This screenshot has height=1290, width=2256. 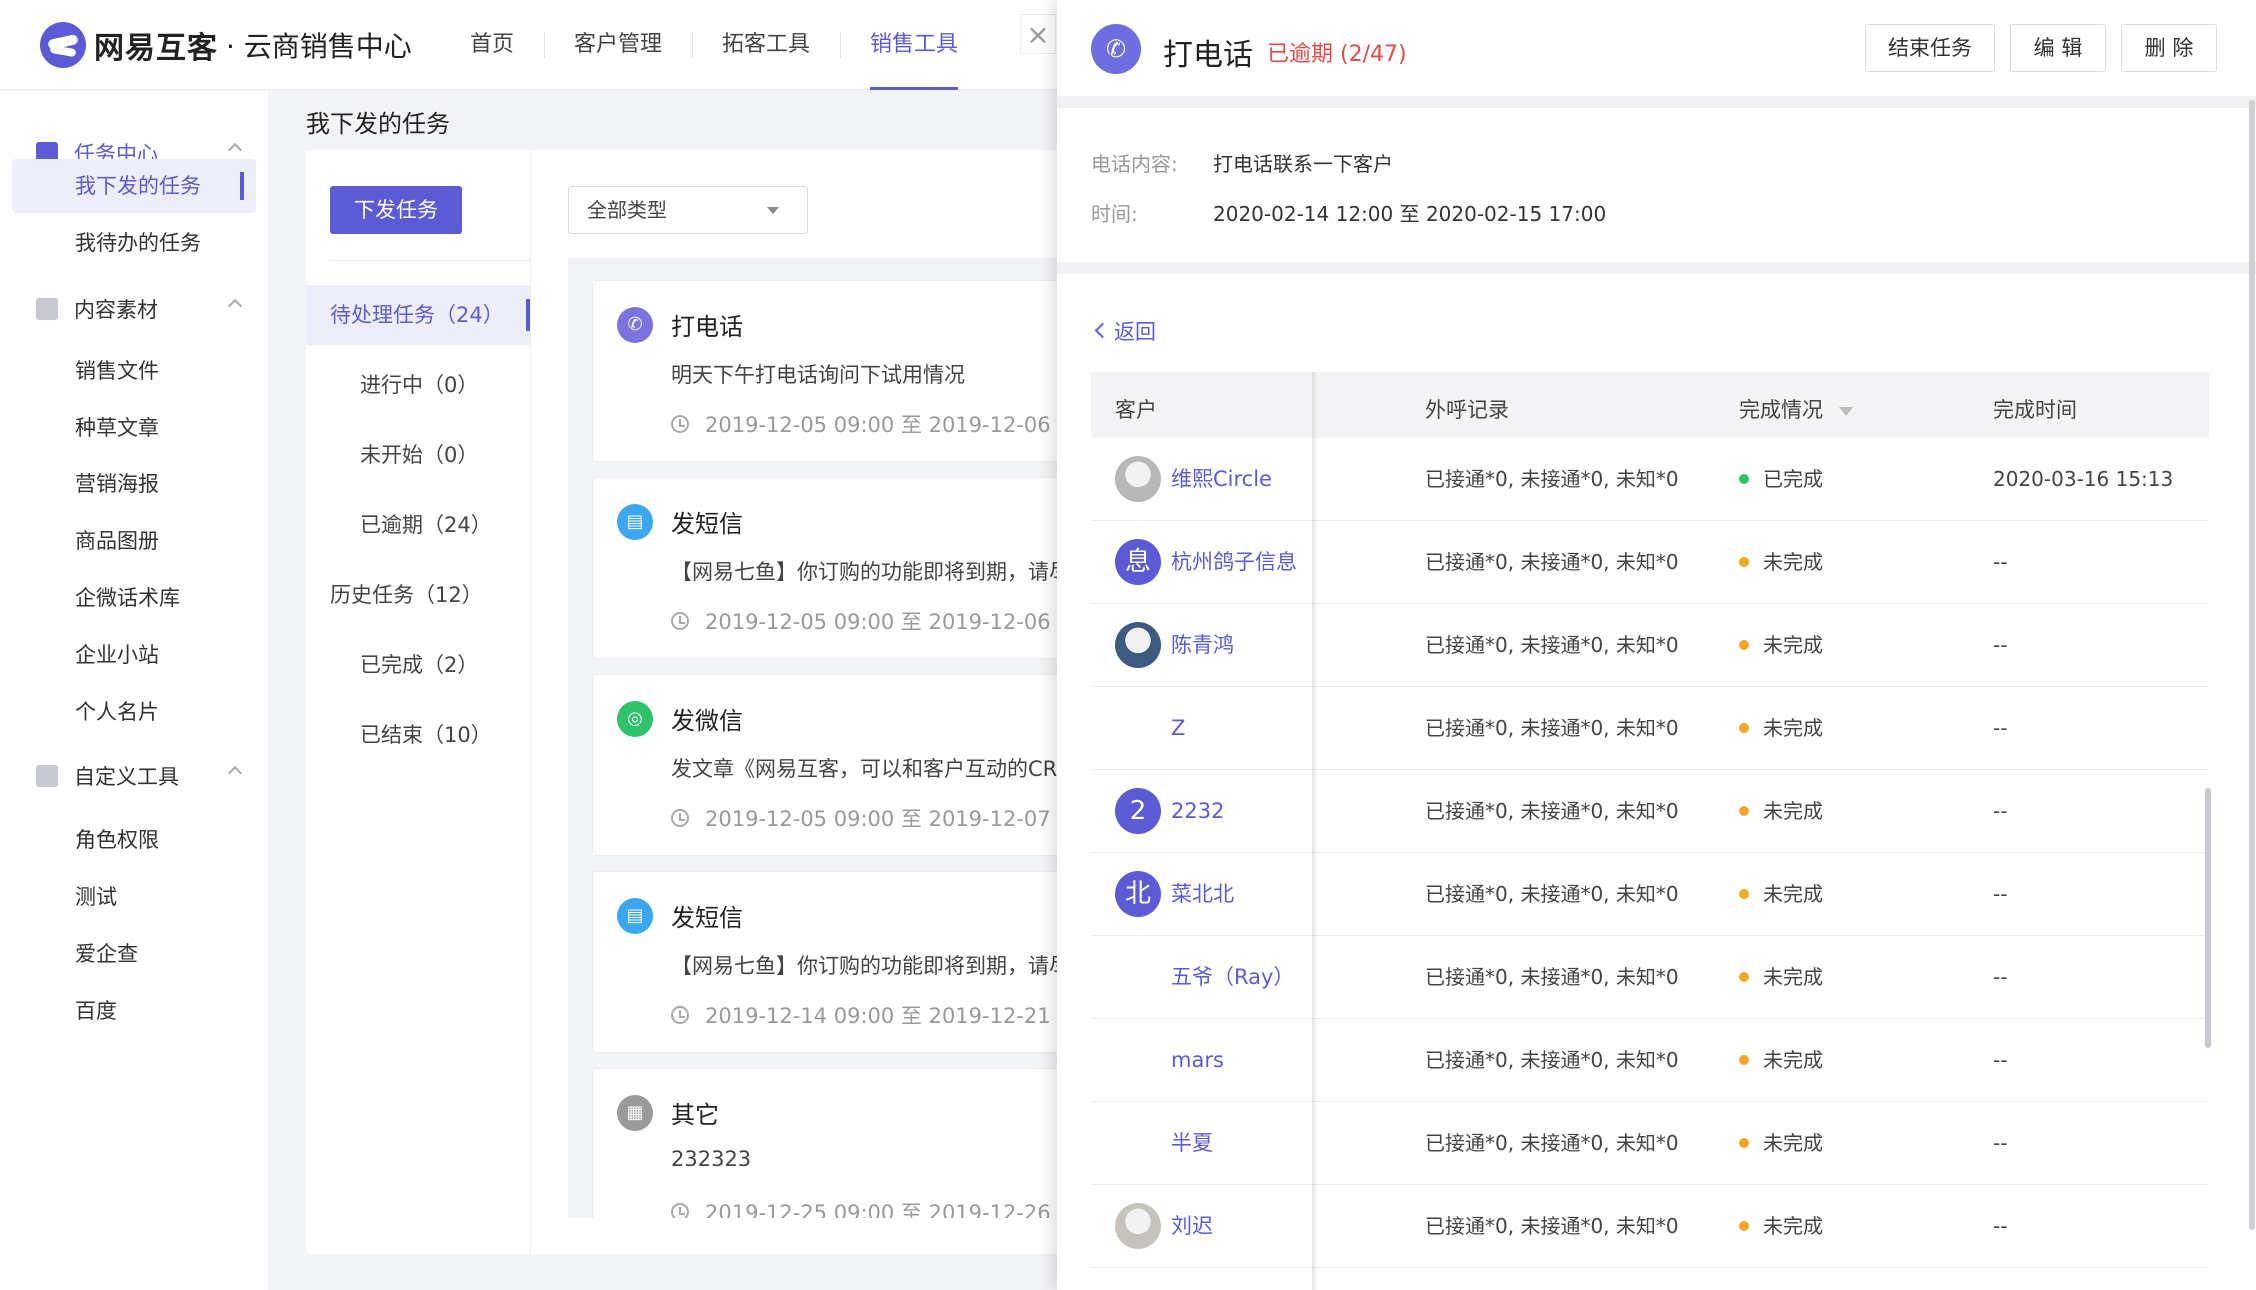 What do you see at coordinates (1178, 728) in the screenshot?
I see `customer-name-link: Z` at bounding box center [1178, 728].